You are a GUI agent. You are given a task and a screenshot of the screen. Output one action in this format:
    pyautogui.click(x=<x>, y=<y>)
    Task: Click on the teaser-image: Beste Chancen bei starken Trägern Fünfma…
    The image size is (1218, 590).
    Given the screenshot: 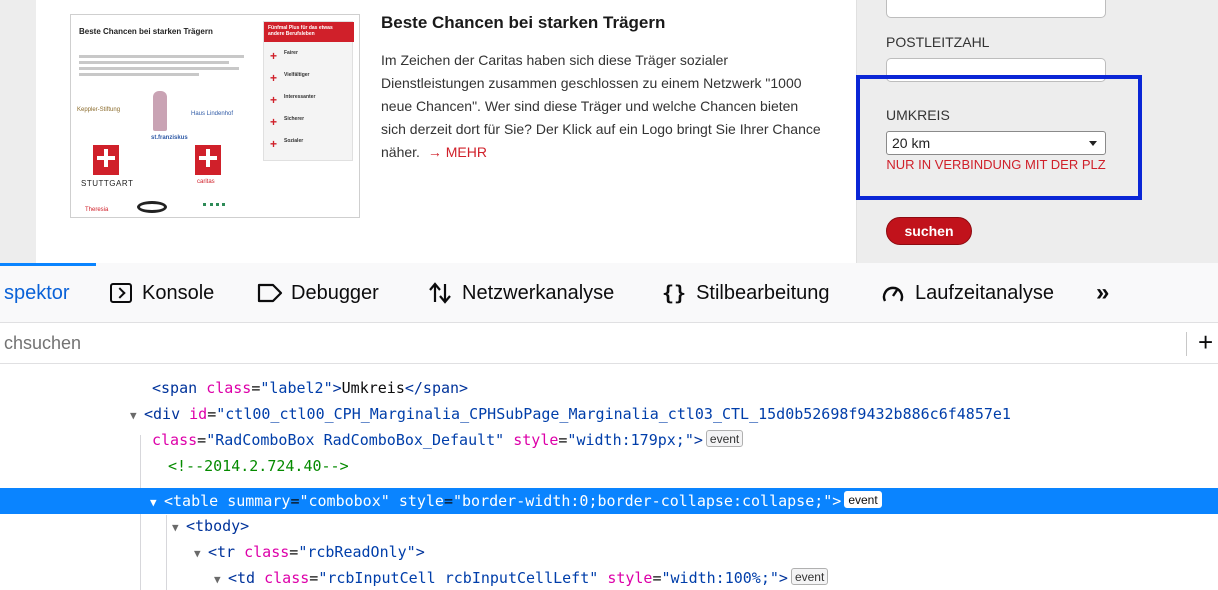 What is the action you would take?
    pyautogui.click(x=215, y=116)
    